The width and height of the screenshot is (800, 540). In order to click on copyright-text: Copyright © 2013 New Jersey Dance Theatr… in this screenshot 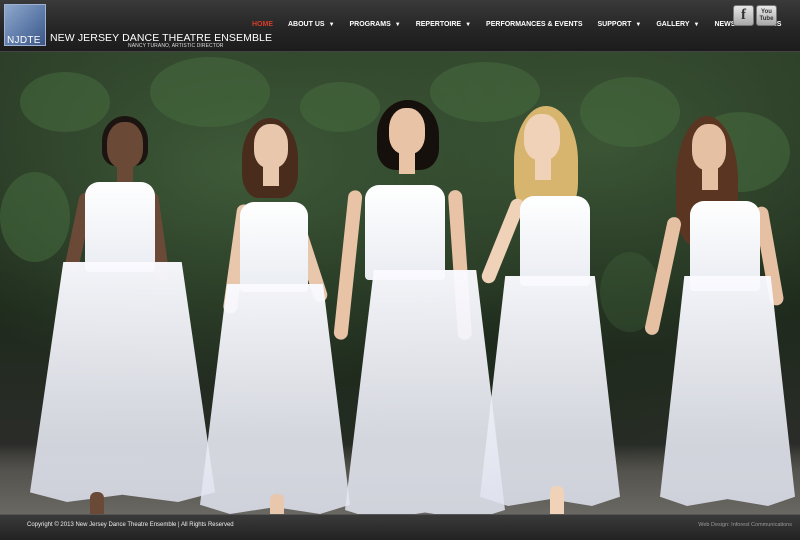, I will do `click(130, 525)`.